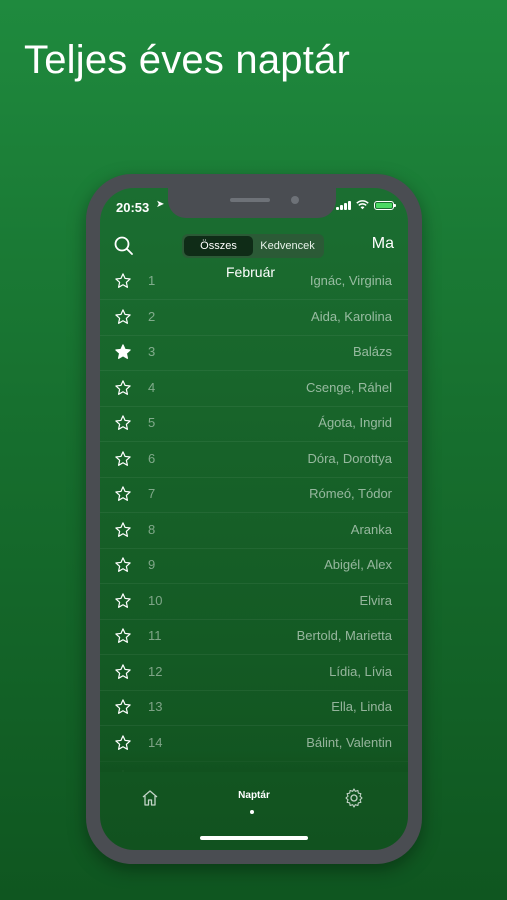 The height and width of the screenshot is (900, 507). I want to click on status-indicators, so click(366, 205).